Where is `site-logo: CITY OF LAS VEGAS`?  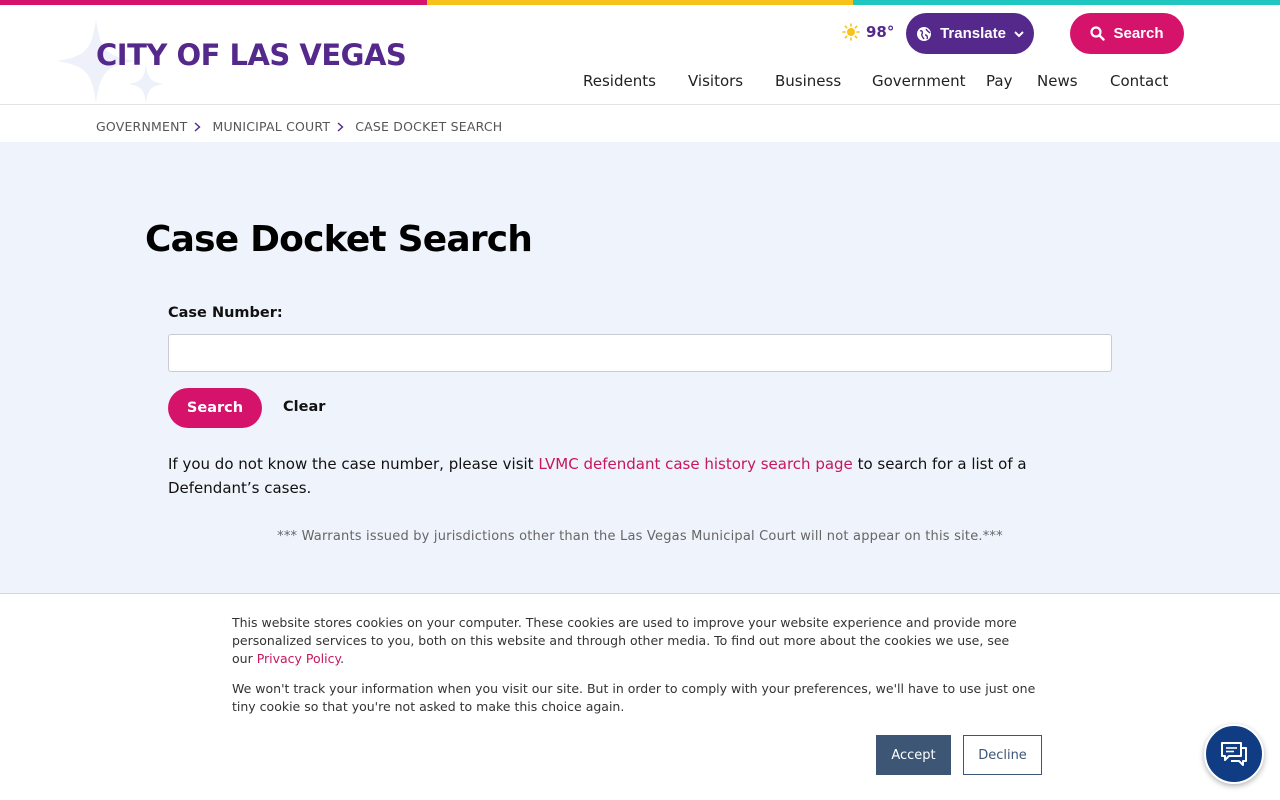
site-logo: CITY OF LAS VEGAS is located at coordinates (251, 55).